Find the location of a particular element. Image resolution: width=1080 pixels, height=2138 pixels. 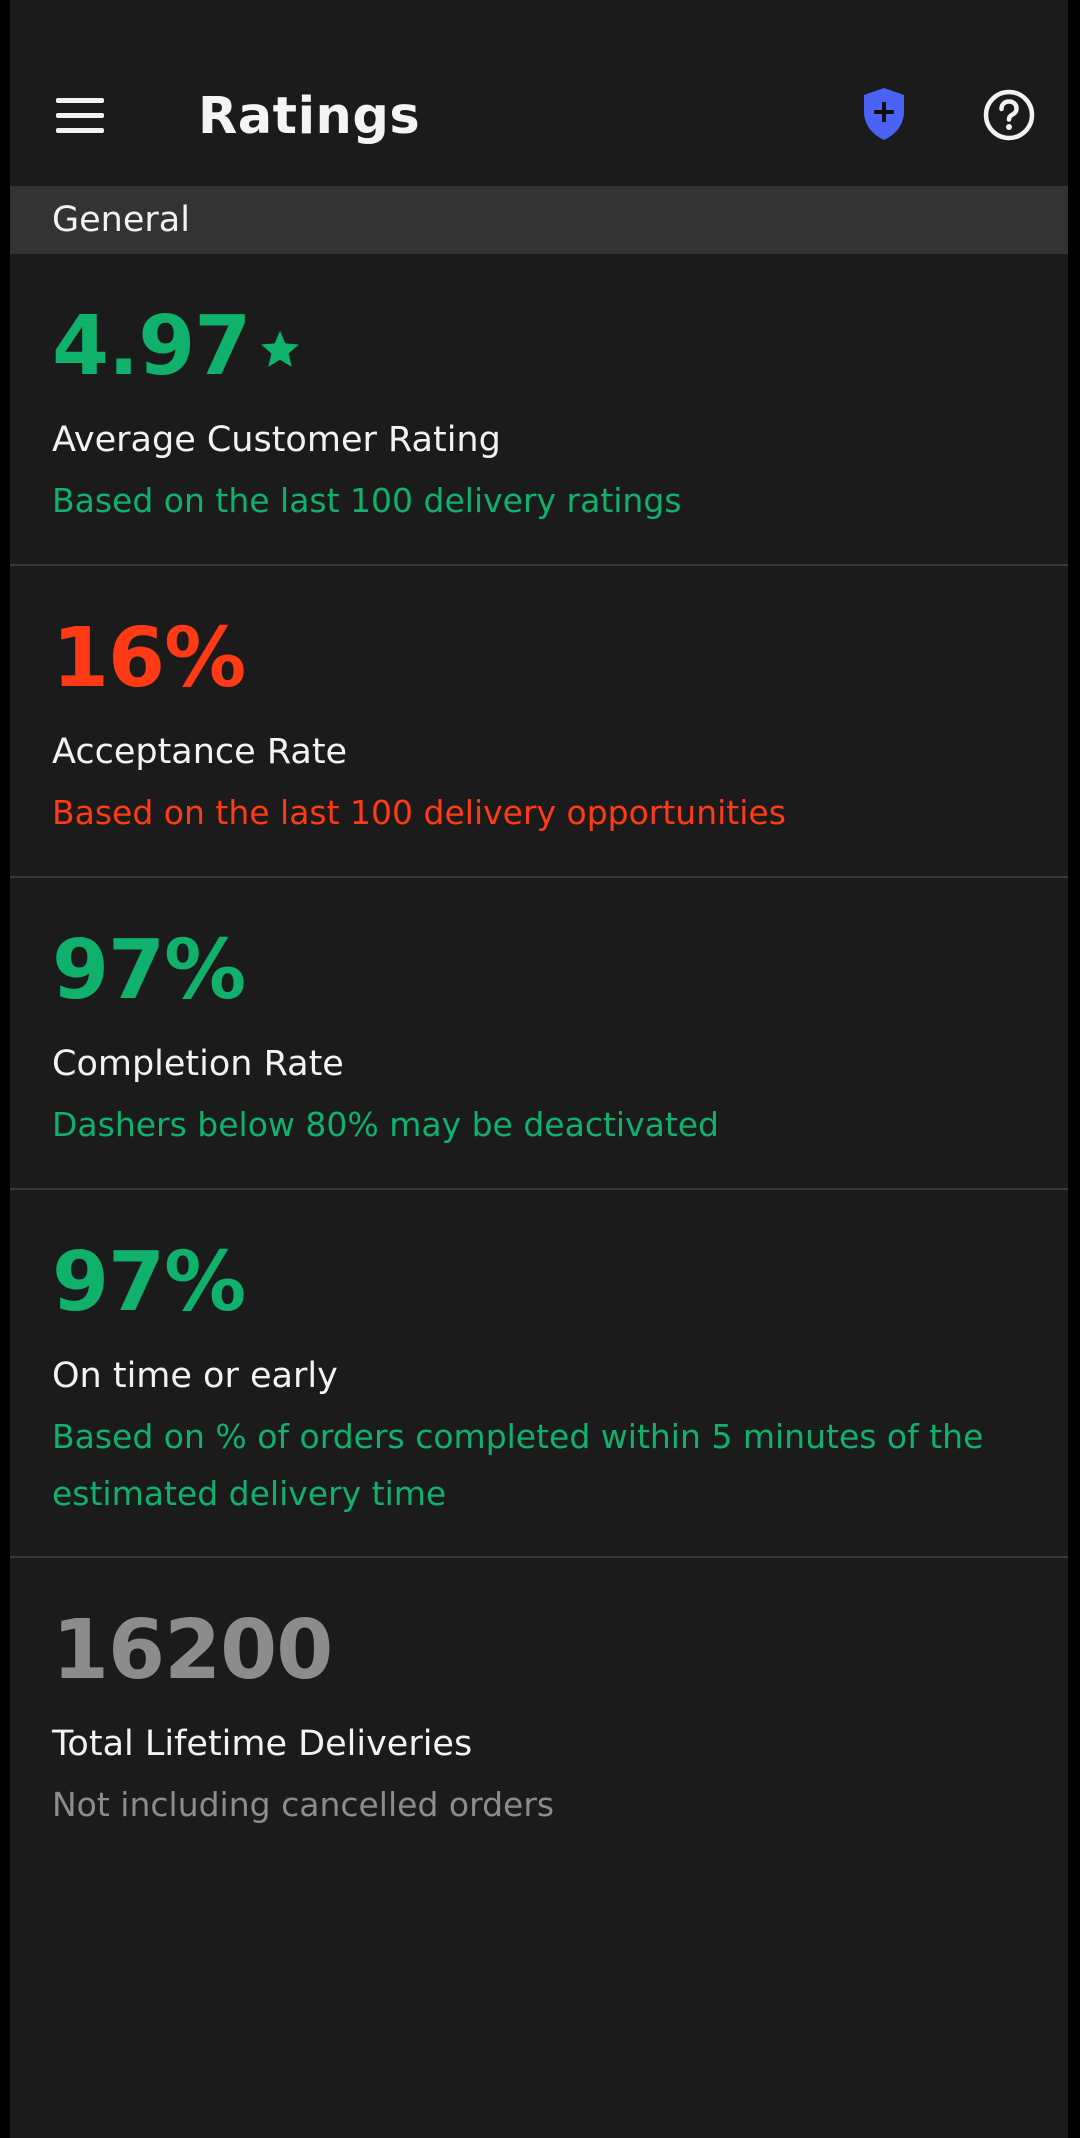

page-title: Ratings is located at coordinates (309, 116).